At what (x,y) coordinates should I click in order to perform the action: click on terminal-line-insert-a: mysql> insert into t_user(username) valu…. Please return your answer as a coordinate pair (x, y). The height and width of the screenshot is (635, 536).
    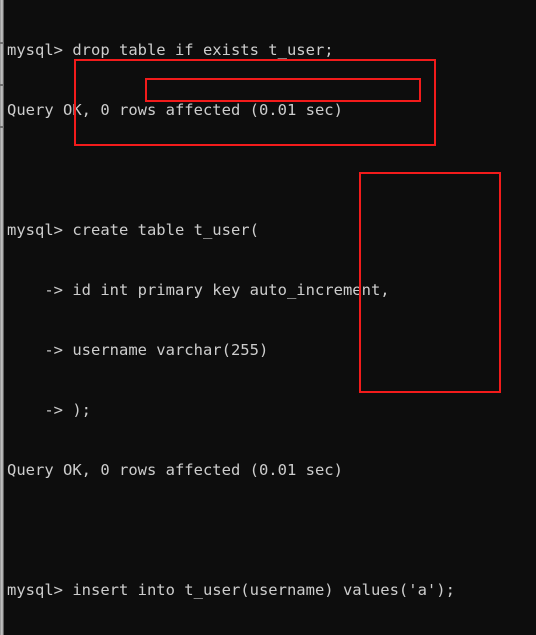
    Looking at the image, I should click on (231, 590).